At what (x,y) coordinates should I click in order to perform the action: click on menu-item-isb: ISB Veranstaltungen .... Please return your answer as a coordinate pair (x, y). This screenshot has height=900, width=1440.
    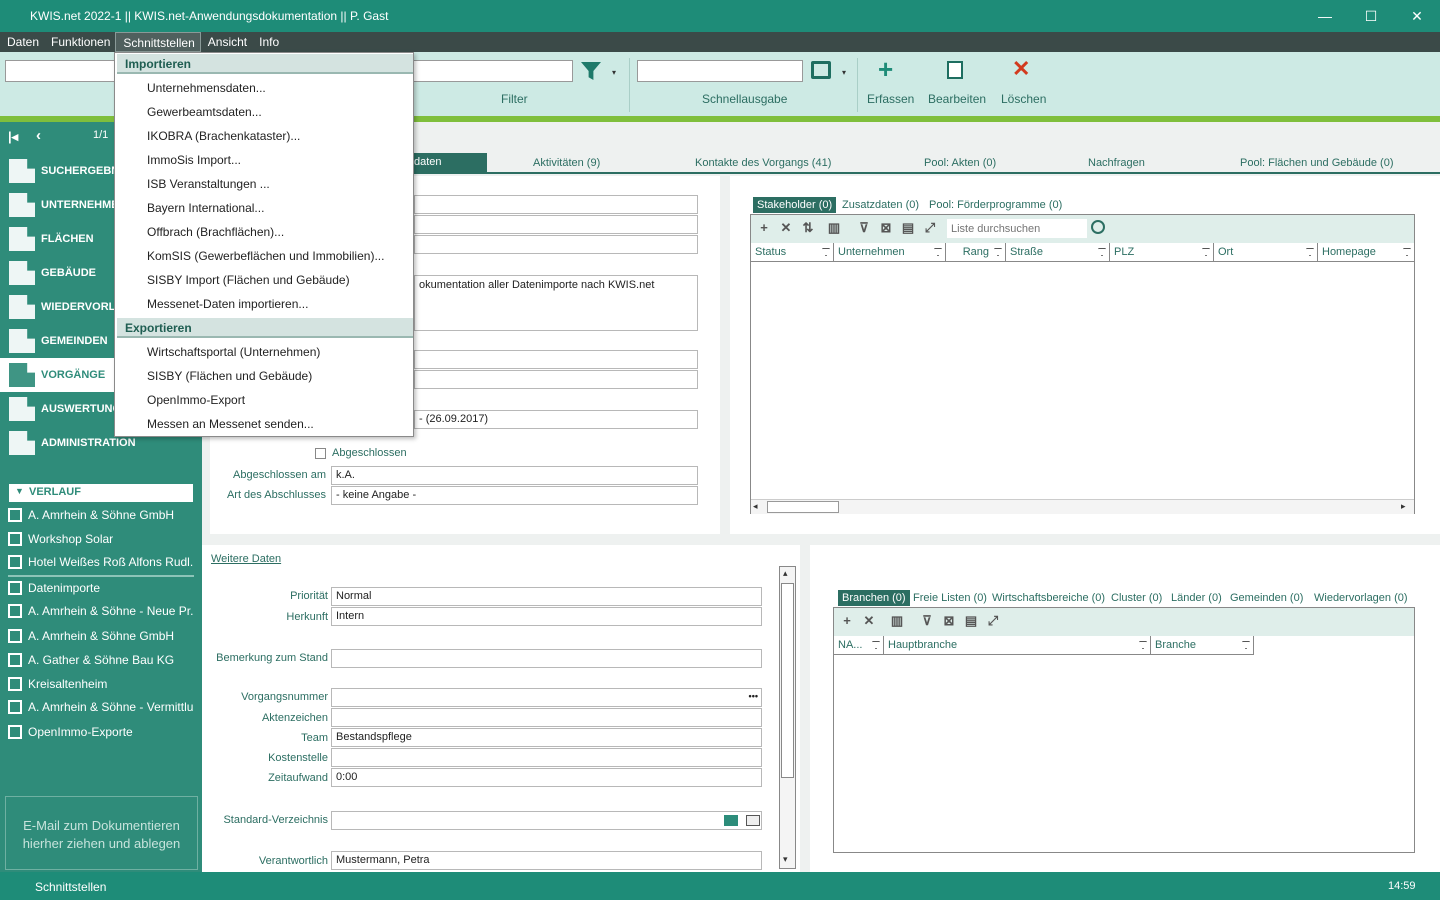
    Looking at the image, I should click on (208, 184).